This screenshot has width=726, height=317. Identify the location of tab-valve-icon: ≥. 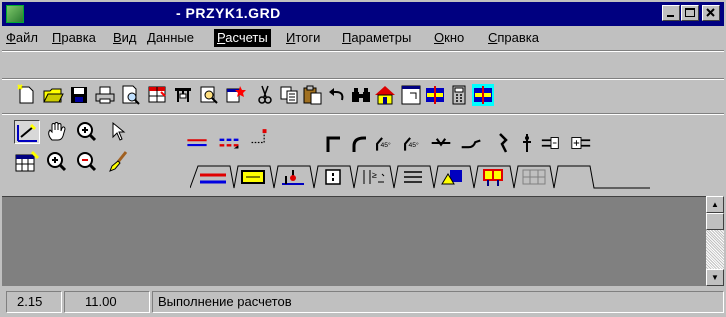
(374, 177).